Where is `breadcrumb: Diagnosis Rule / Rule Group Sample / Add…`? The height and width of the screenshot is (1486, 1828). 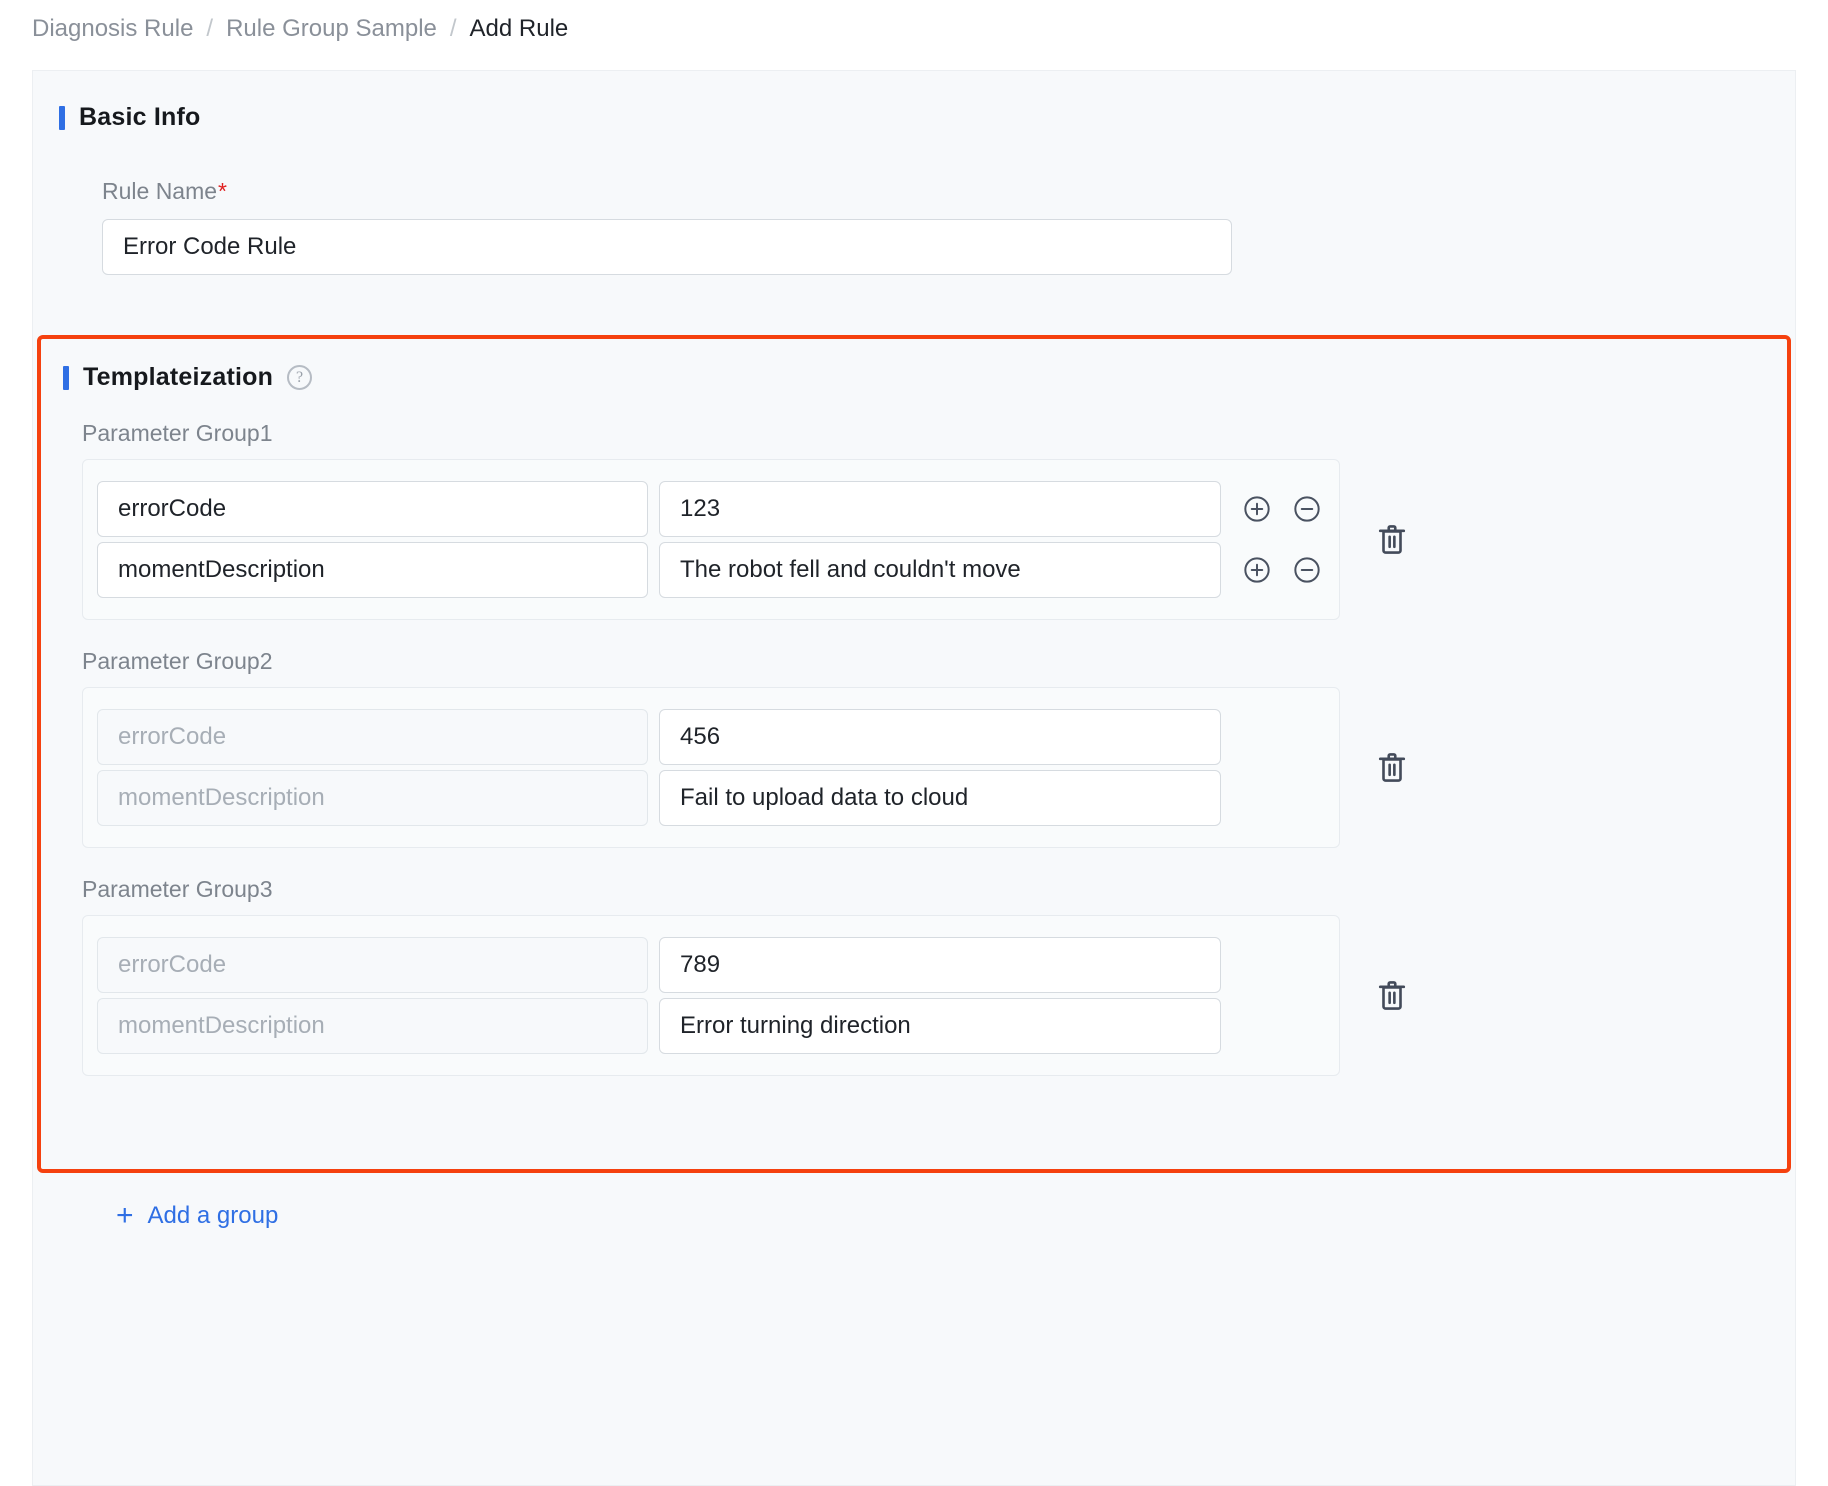 breadcrumb: Diagnosis Rule / Rule Group Sample / Add… is located at coordinates (914, 29).